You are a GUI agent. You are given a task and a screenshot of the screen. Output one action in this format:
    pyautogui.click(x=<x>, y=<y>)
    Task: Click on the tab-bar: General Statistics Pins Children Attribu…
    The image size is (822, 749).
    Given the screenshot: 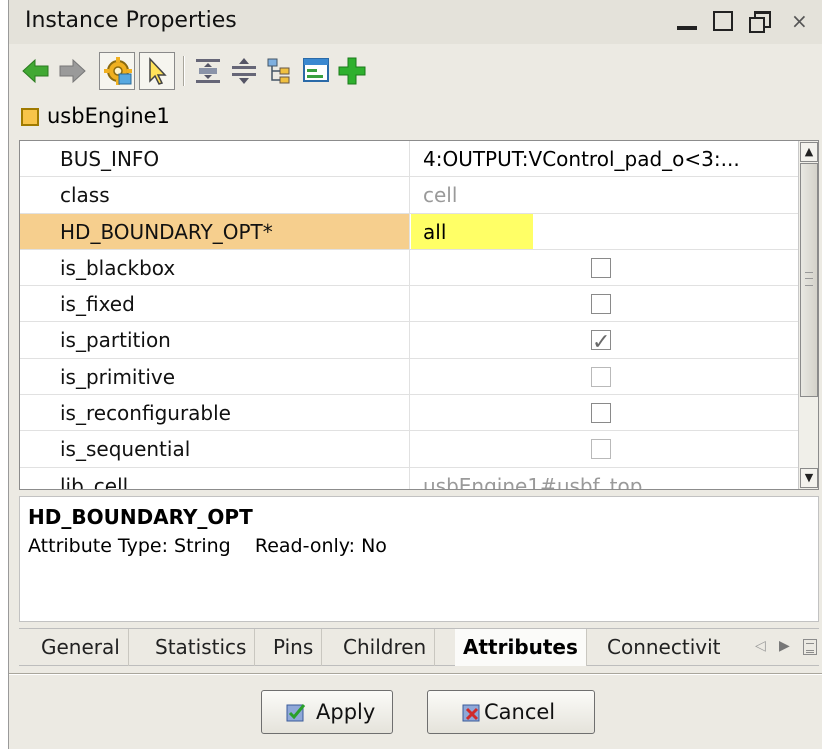 What is the action you would take?
    pyautogui.click(x=419, y=647)
    